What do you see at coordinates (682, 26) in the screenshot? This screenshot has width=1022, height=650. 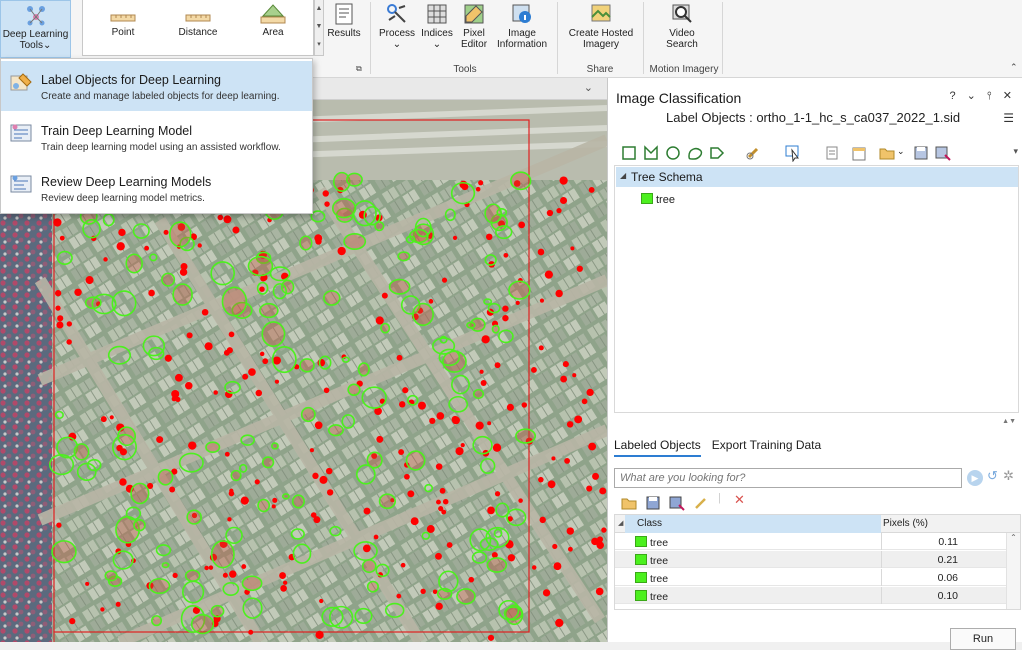 I see `video-search-button: Video Search` at bounding box center [682, 26].